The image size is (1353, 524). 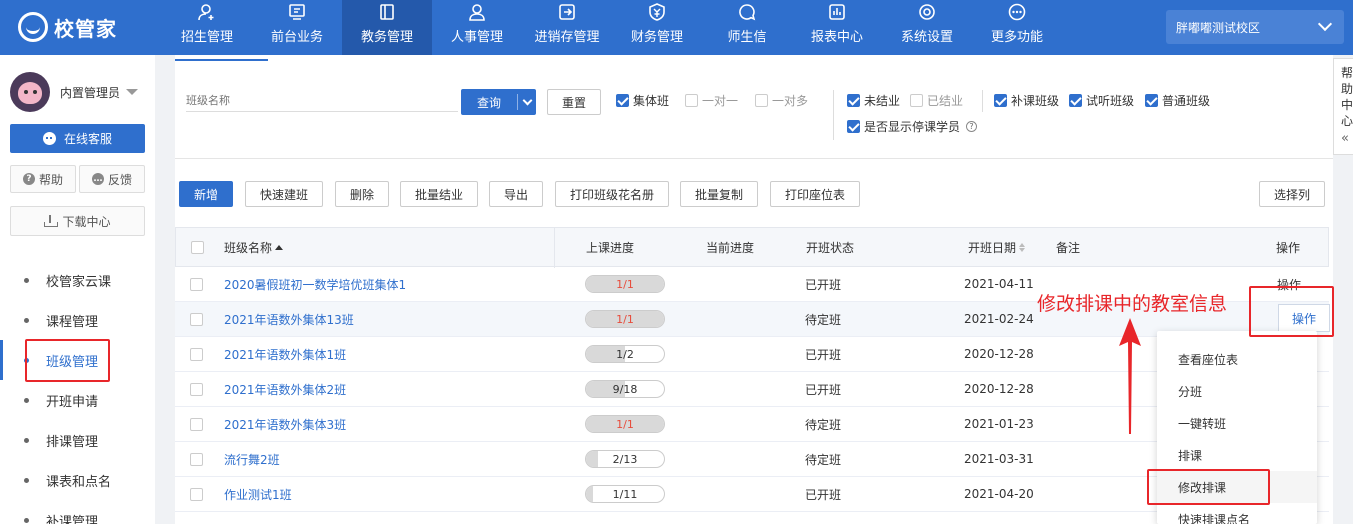 I want to click on print-roster-button: 打印班级花名册, so click(x=612, y=194).